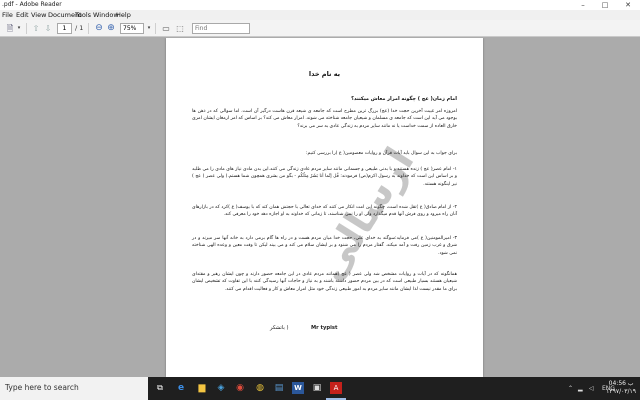 This screenshot has height=400, width=640. What do you see at coordinates (99, 28) in the screenshot?
I see `zoom-out-icon: ⊖` at bounding box center [99, 28].